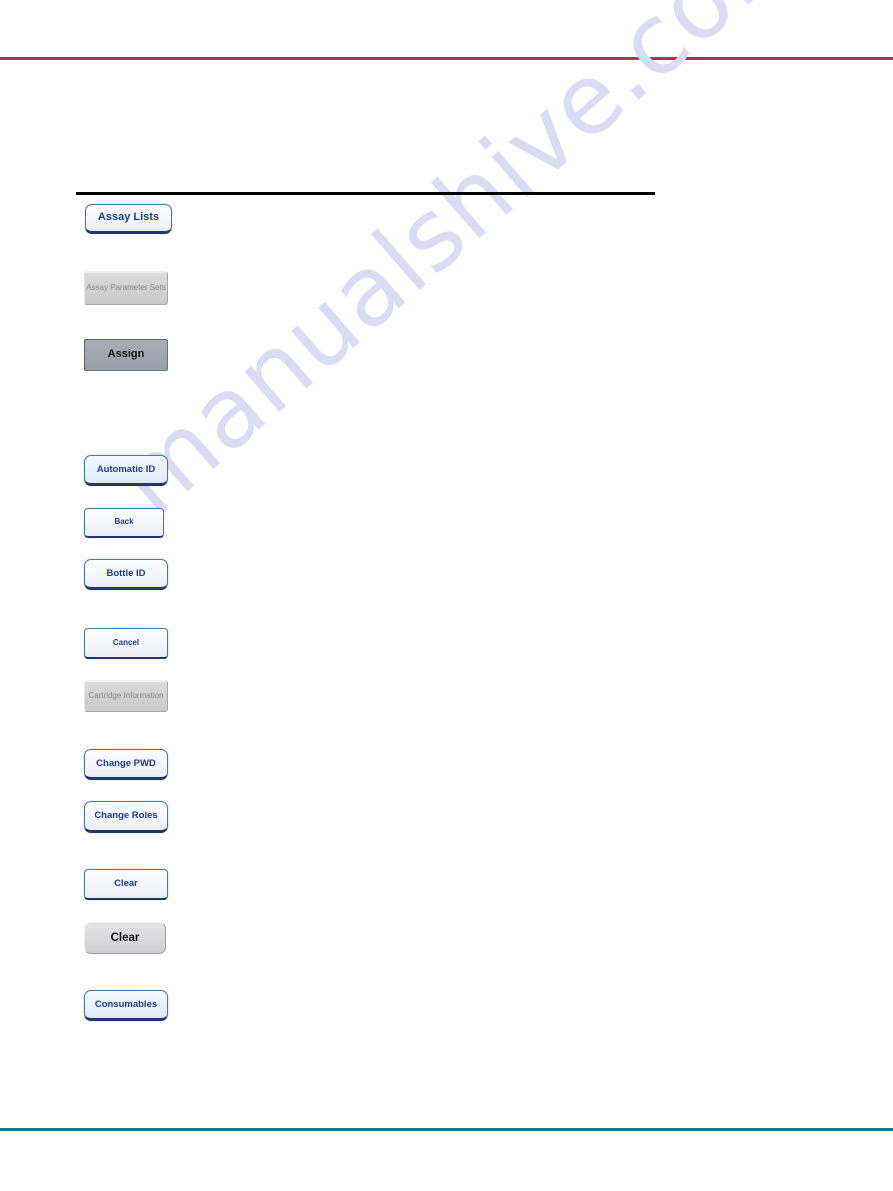 The height and width of the screenshot is (1191, 893). Describe the element at coordinates (126, 470) in the screenshot. I see `button-automatic-id: Automatic ID` at that location.